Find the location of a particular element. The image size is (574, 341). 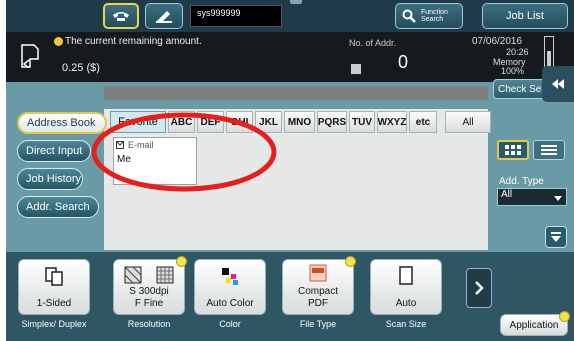

function-search-line2: Search is located at coordinates (432, 19).